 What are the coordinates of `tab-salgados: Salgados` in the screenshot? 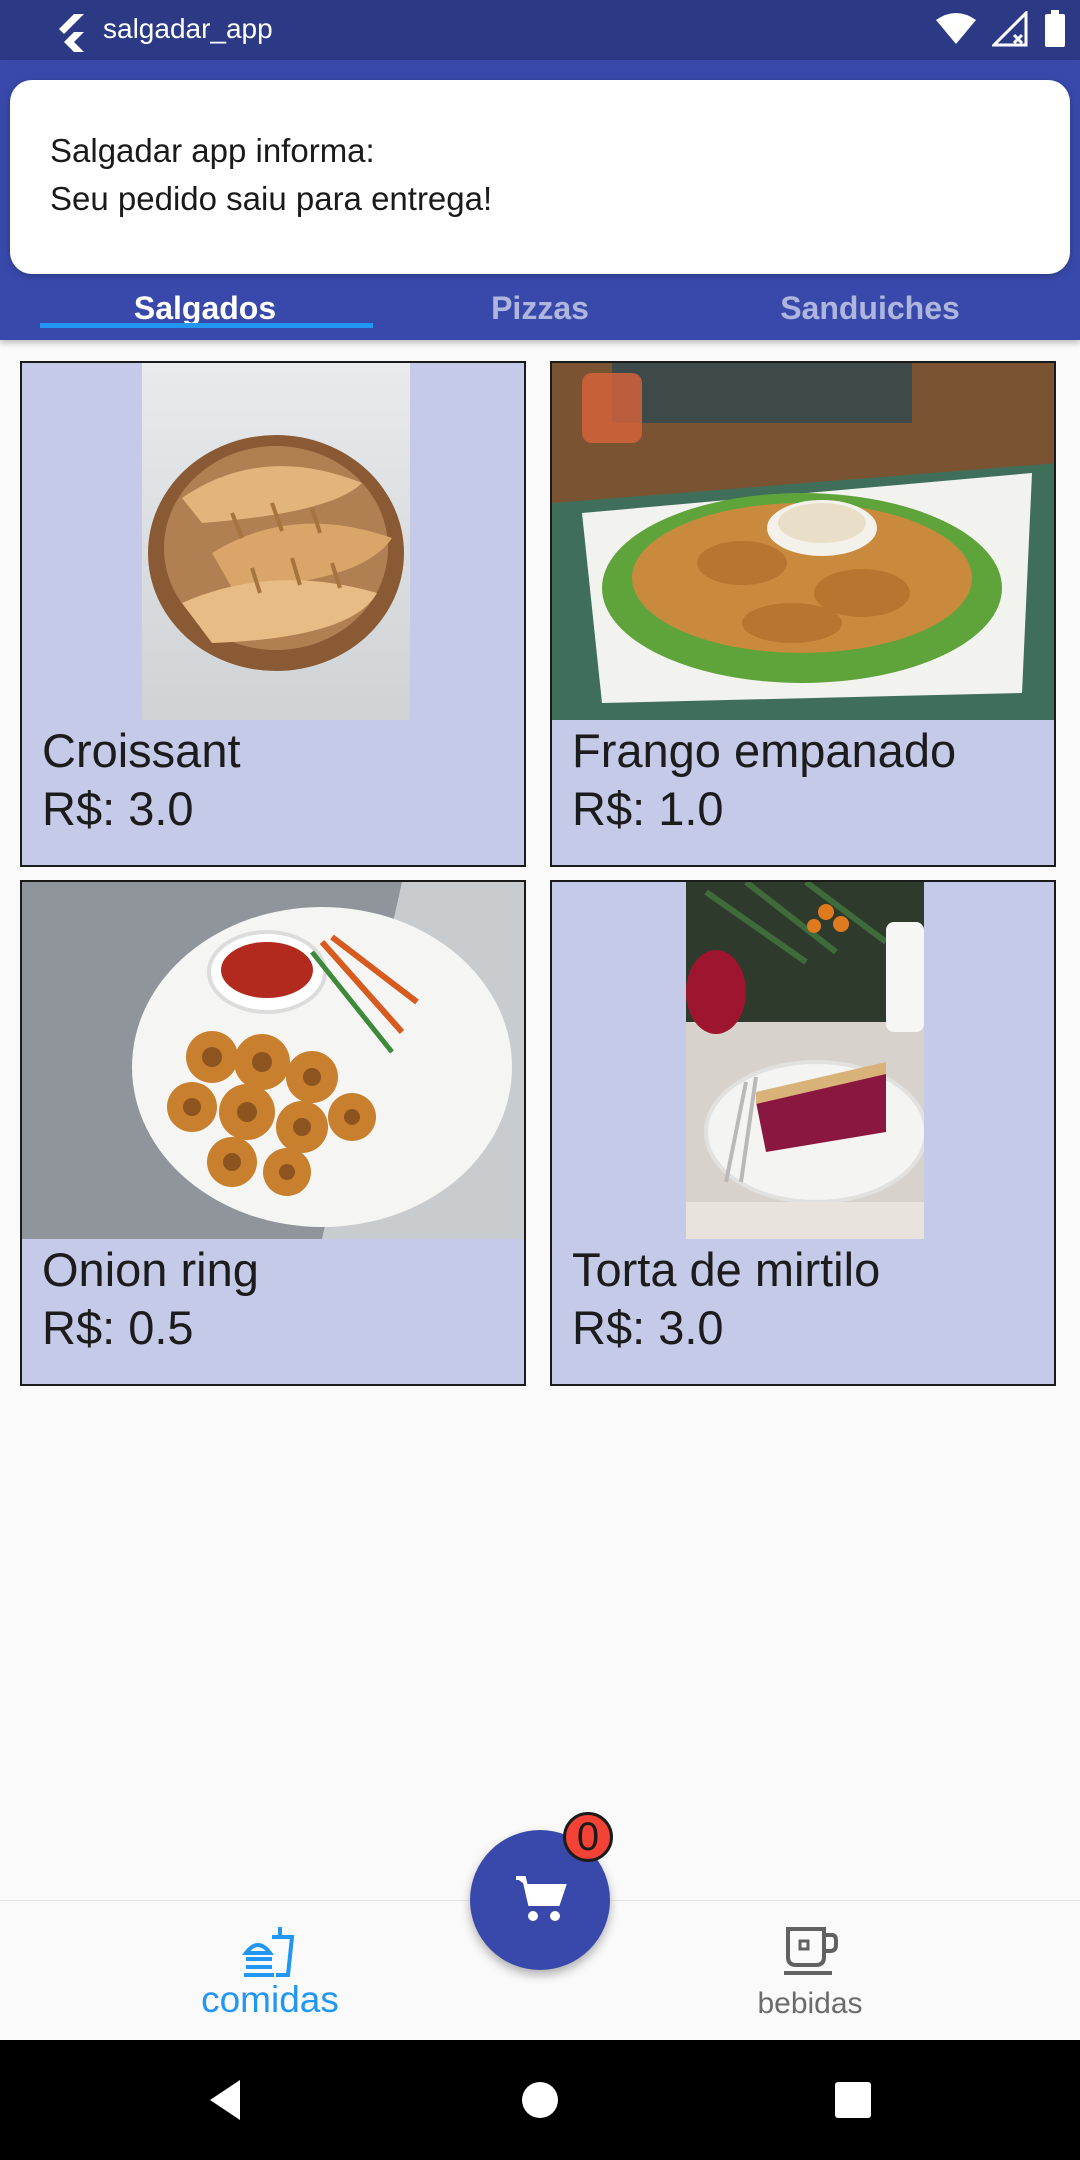 It's located at (205, 315).